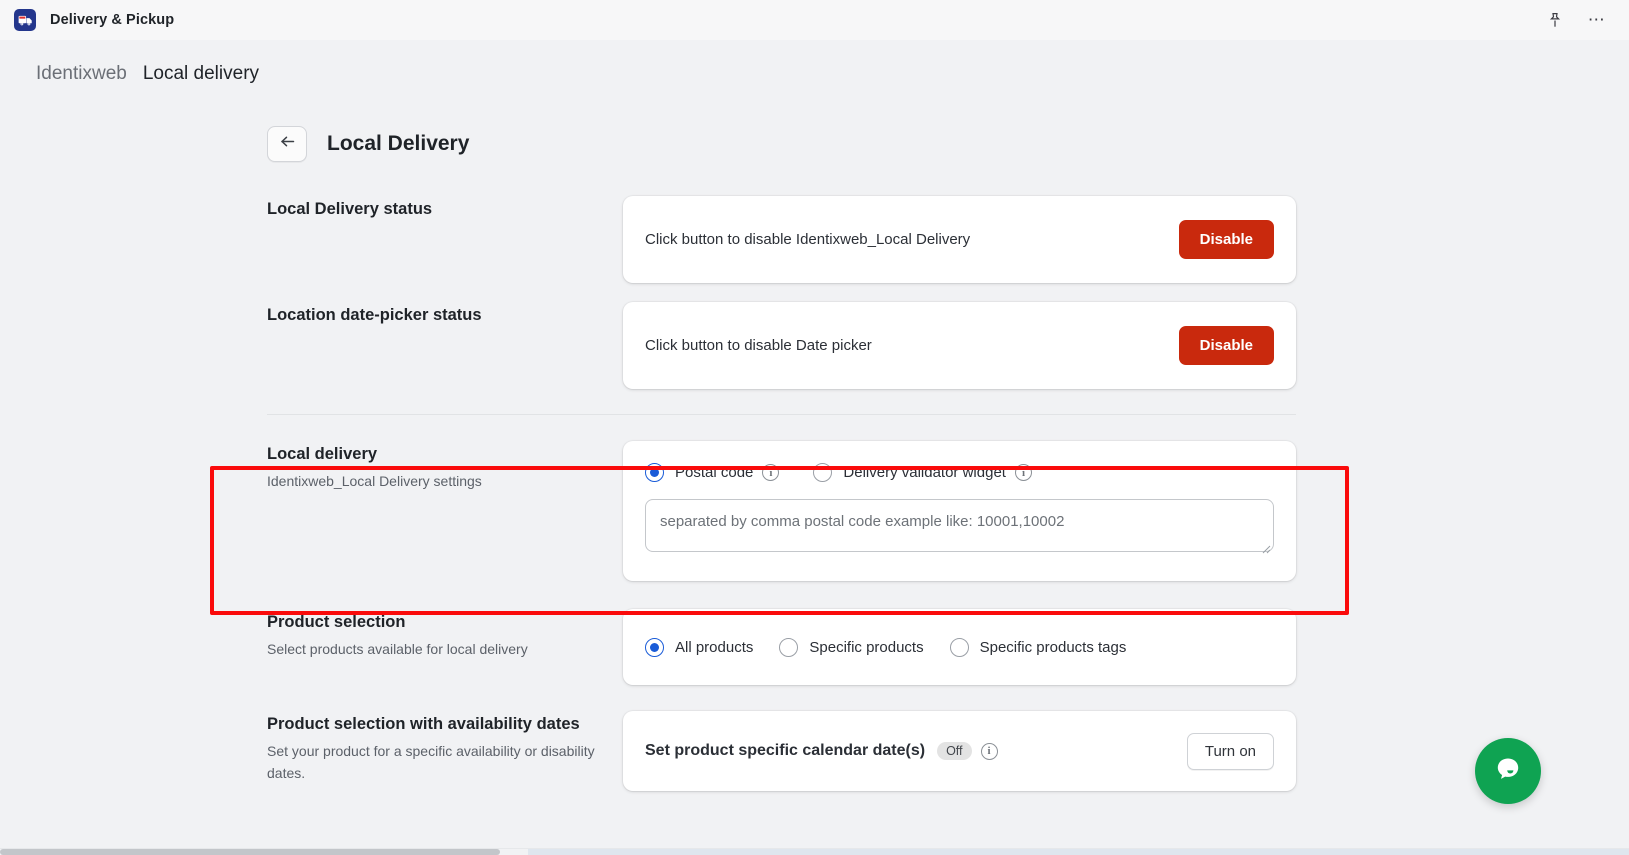  Describe the element at coordinates (866, 647) in the screenshot. I see `radio-label: Specific products` at that location.